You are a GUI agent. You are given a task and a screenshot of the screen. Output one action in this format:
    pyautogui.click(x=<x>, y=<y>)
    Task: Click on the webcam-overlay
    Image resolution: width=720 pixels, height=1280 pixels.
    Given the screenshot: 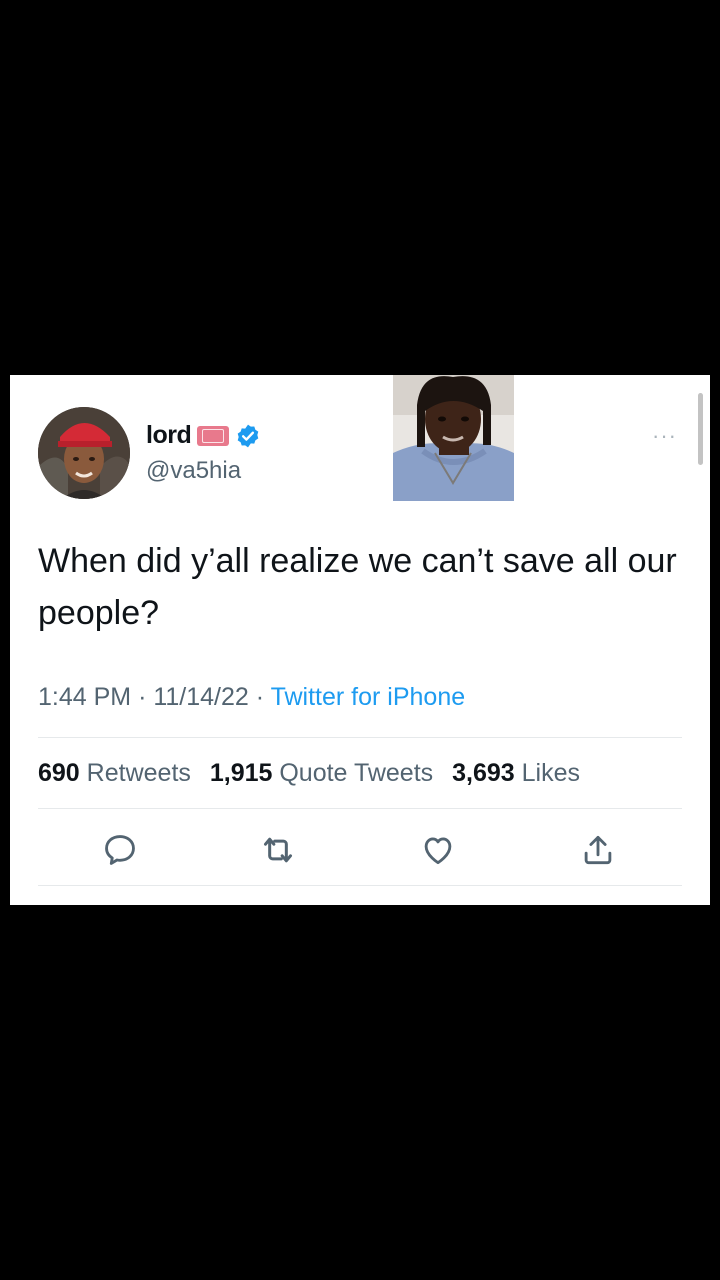 What is the action you would take?
    pyautogui.click(x=453, y=438)
    